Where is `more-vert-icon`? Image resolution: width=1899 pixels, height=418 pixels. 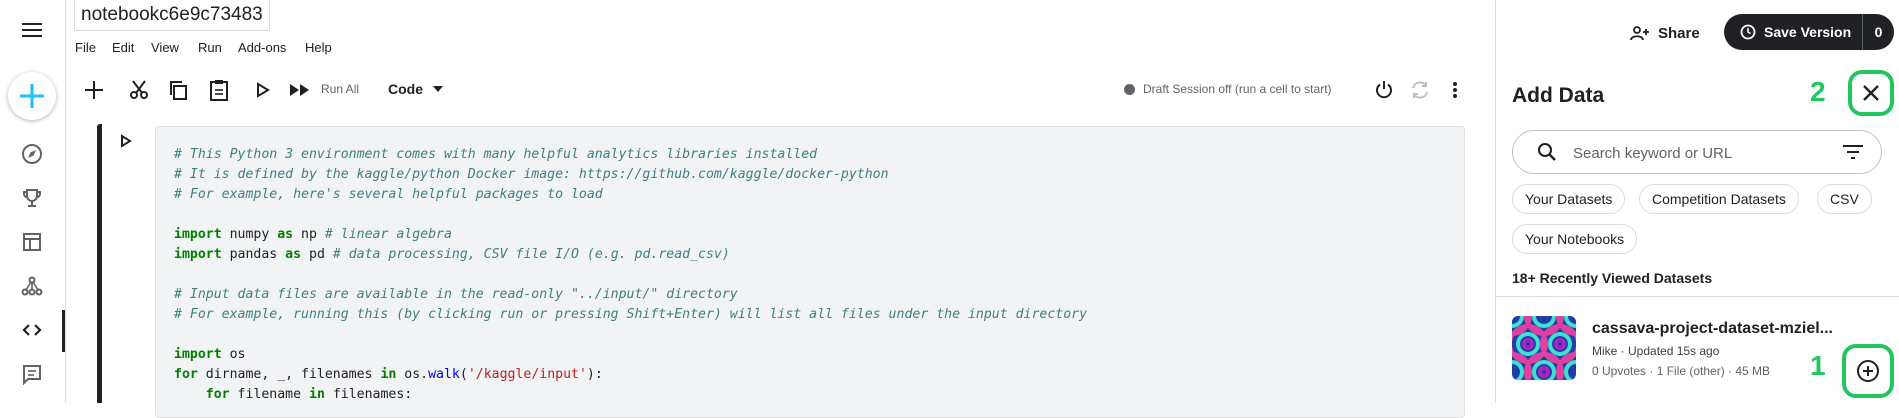 more-vert-icon is located at coordinates (1455, 90).